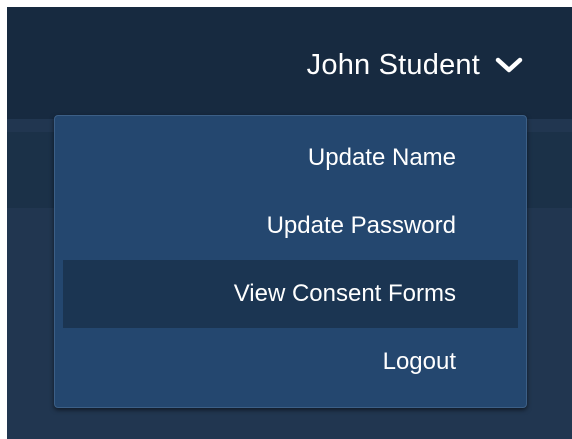  I want to click on menu-item-logout: Logout, so click(290, 362).